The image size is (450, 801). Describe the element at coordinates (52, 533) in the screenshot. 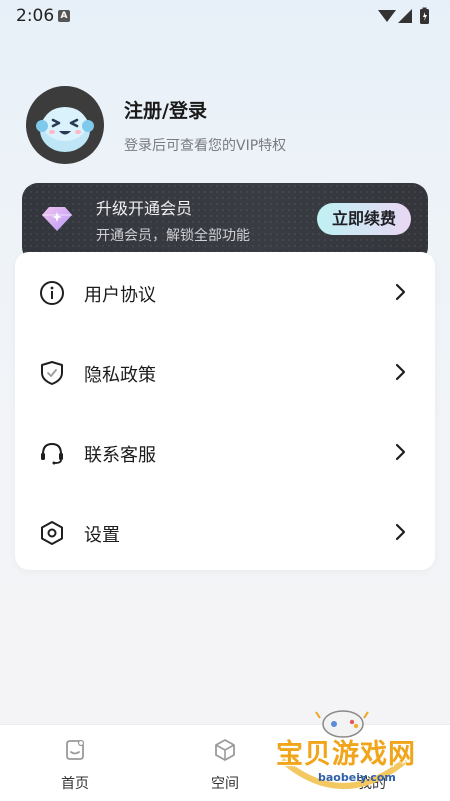

I see `settings-hex-icon` at that location.